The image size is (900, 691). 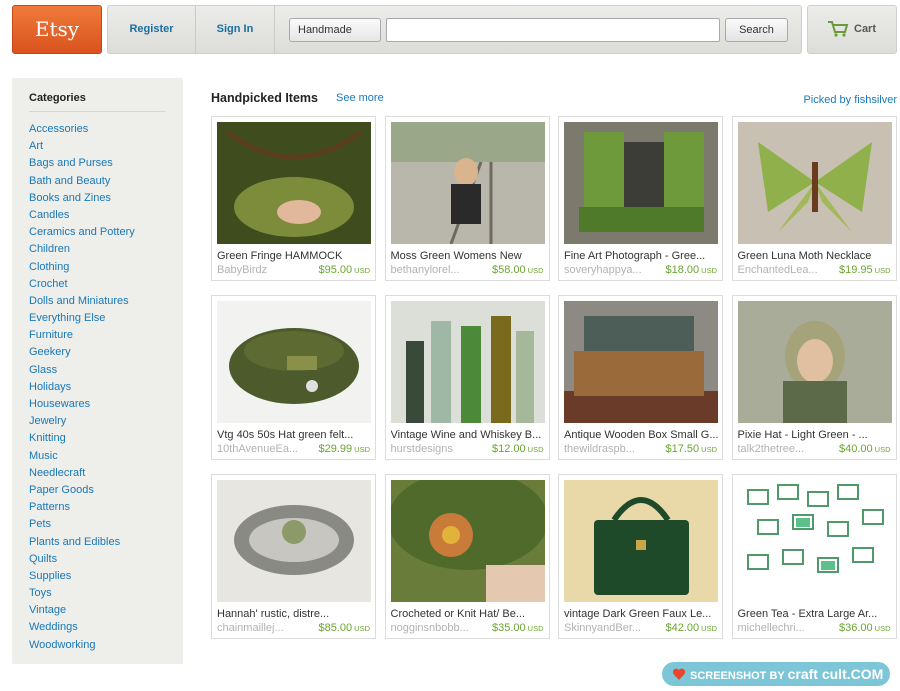 What do you see at coordinates (82, 164) in the screenshot?
I see `category-link: Bags and Purses` at bounding box center [82, 164].